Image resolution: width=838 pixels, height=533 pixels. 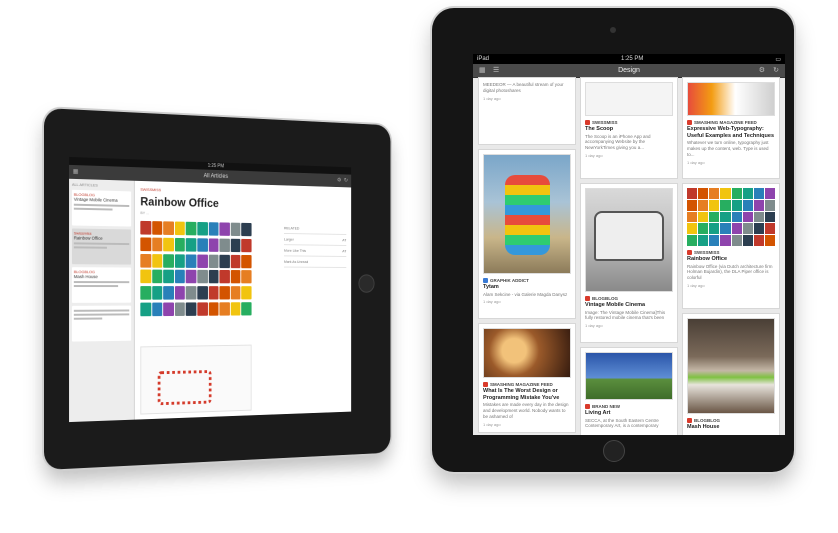 I want to click on left-home-button, so click(x=366, y=283).